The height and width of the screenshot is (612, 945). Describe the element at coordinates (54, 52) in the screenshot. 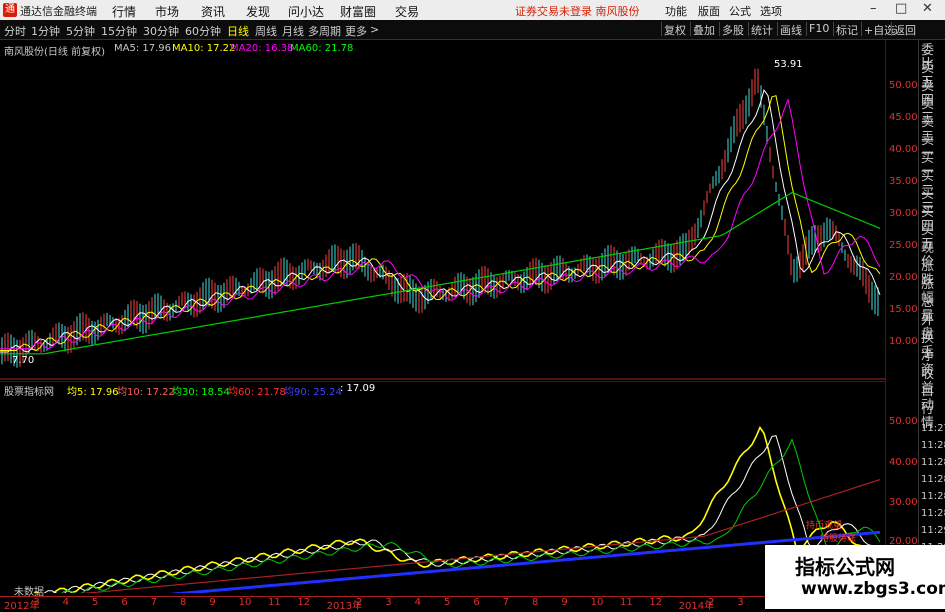

I see `stock-label: 南风股份(日线 前复权)` at that location.